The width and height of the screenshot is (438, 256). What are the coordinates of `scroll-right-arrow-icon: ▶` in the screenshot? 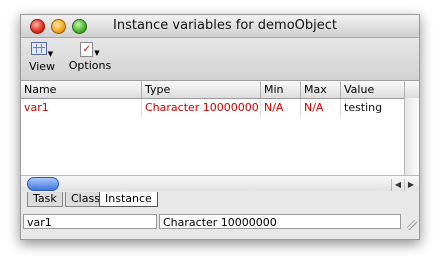 It's located at (410, 185).